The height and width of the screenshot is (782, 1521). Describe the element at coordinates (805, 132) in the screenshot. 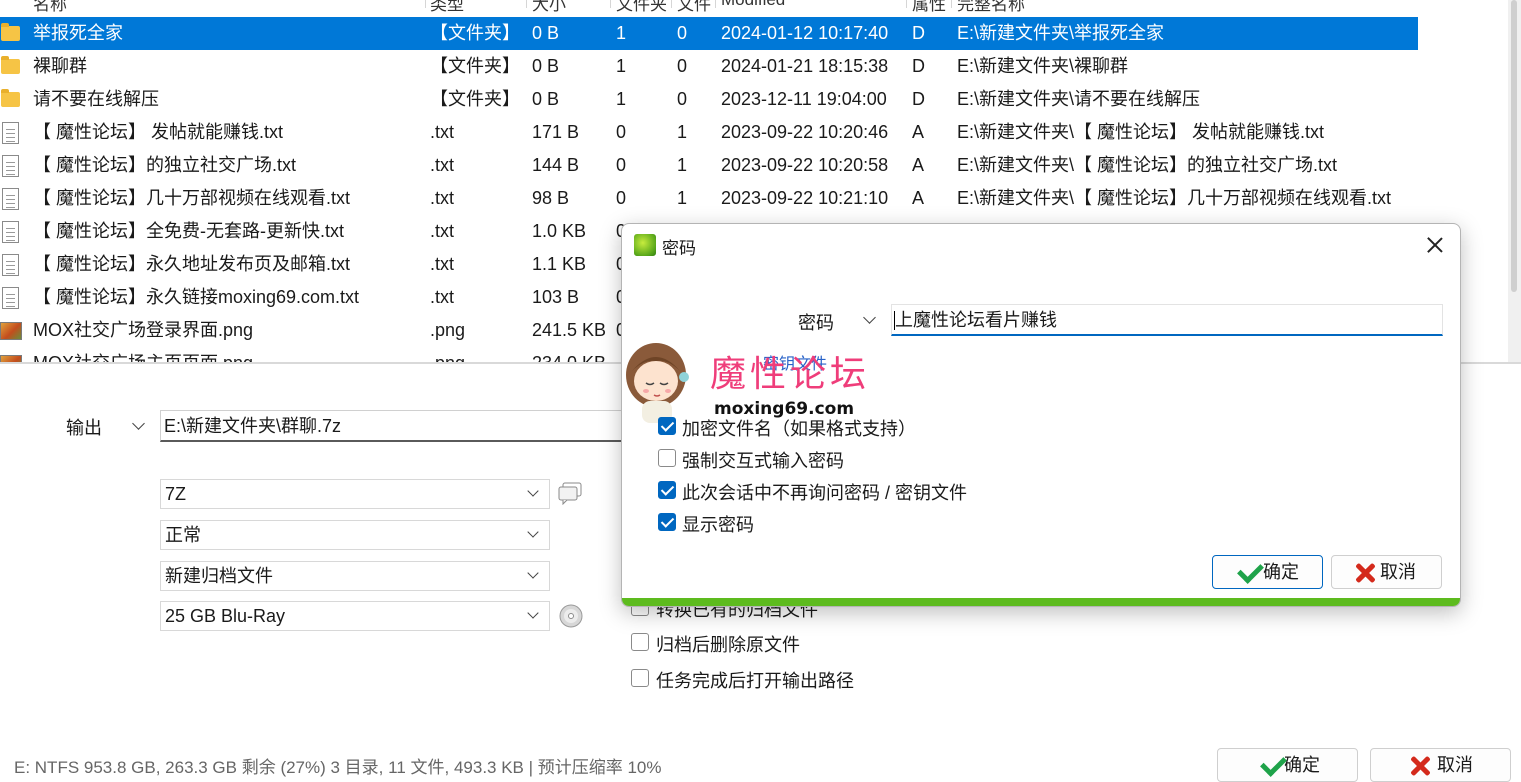

I see `cell-modified: 2023-09-22 10:20:46` at that location.